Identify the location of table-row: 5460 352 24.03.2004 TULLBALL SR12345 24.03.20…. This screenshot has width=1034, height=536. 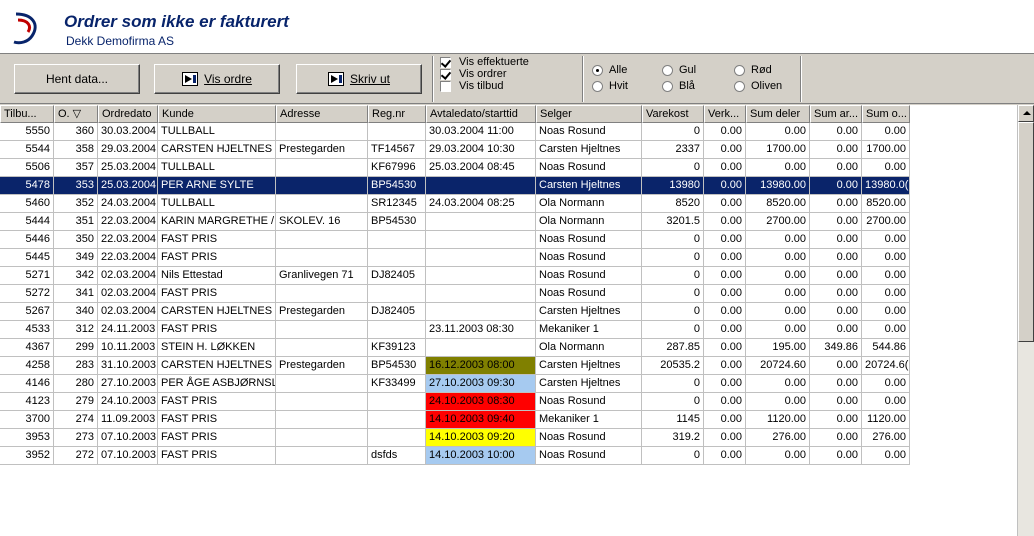
(455, 204).